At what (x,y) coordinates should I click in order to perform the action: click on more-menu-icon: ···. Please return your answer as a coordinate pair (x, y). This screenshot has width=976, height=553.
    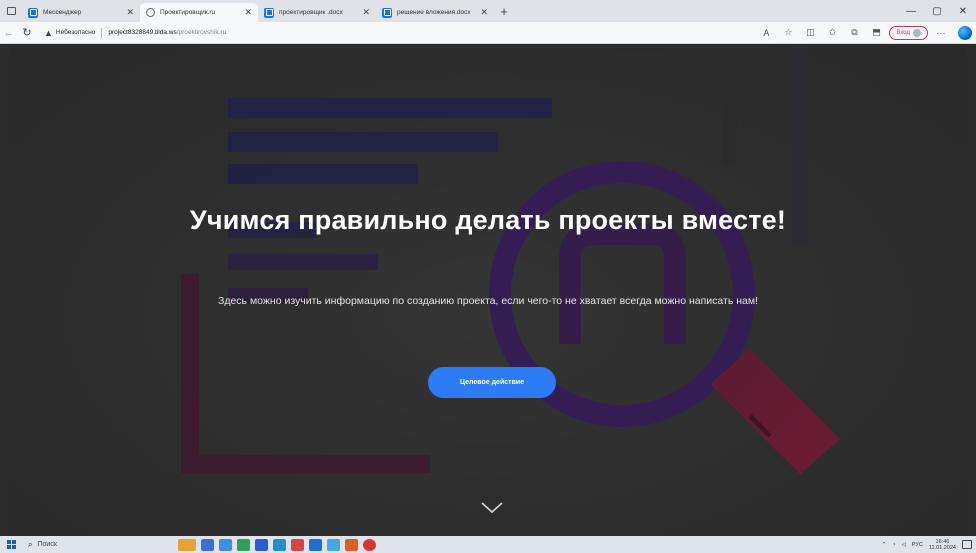
    Looking at the image, I should click on (941, 33).